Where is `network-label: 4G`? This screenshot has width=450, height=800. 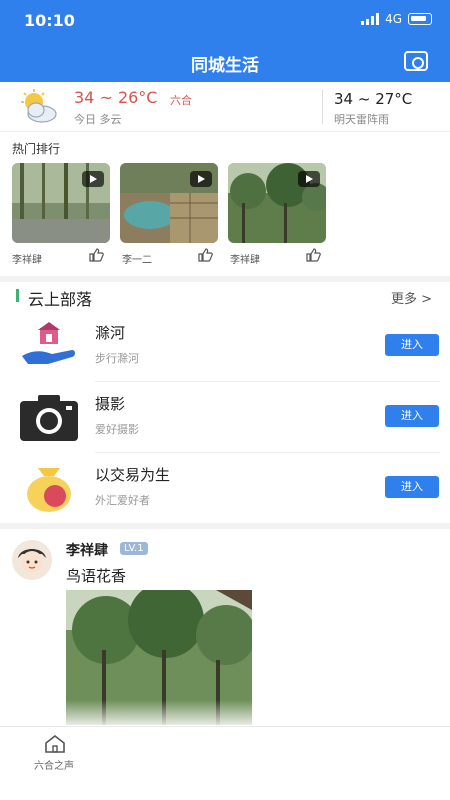
network-label: 4G is located at coordinates (393, 19).